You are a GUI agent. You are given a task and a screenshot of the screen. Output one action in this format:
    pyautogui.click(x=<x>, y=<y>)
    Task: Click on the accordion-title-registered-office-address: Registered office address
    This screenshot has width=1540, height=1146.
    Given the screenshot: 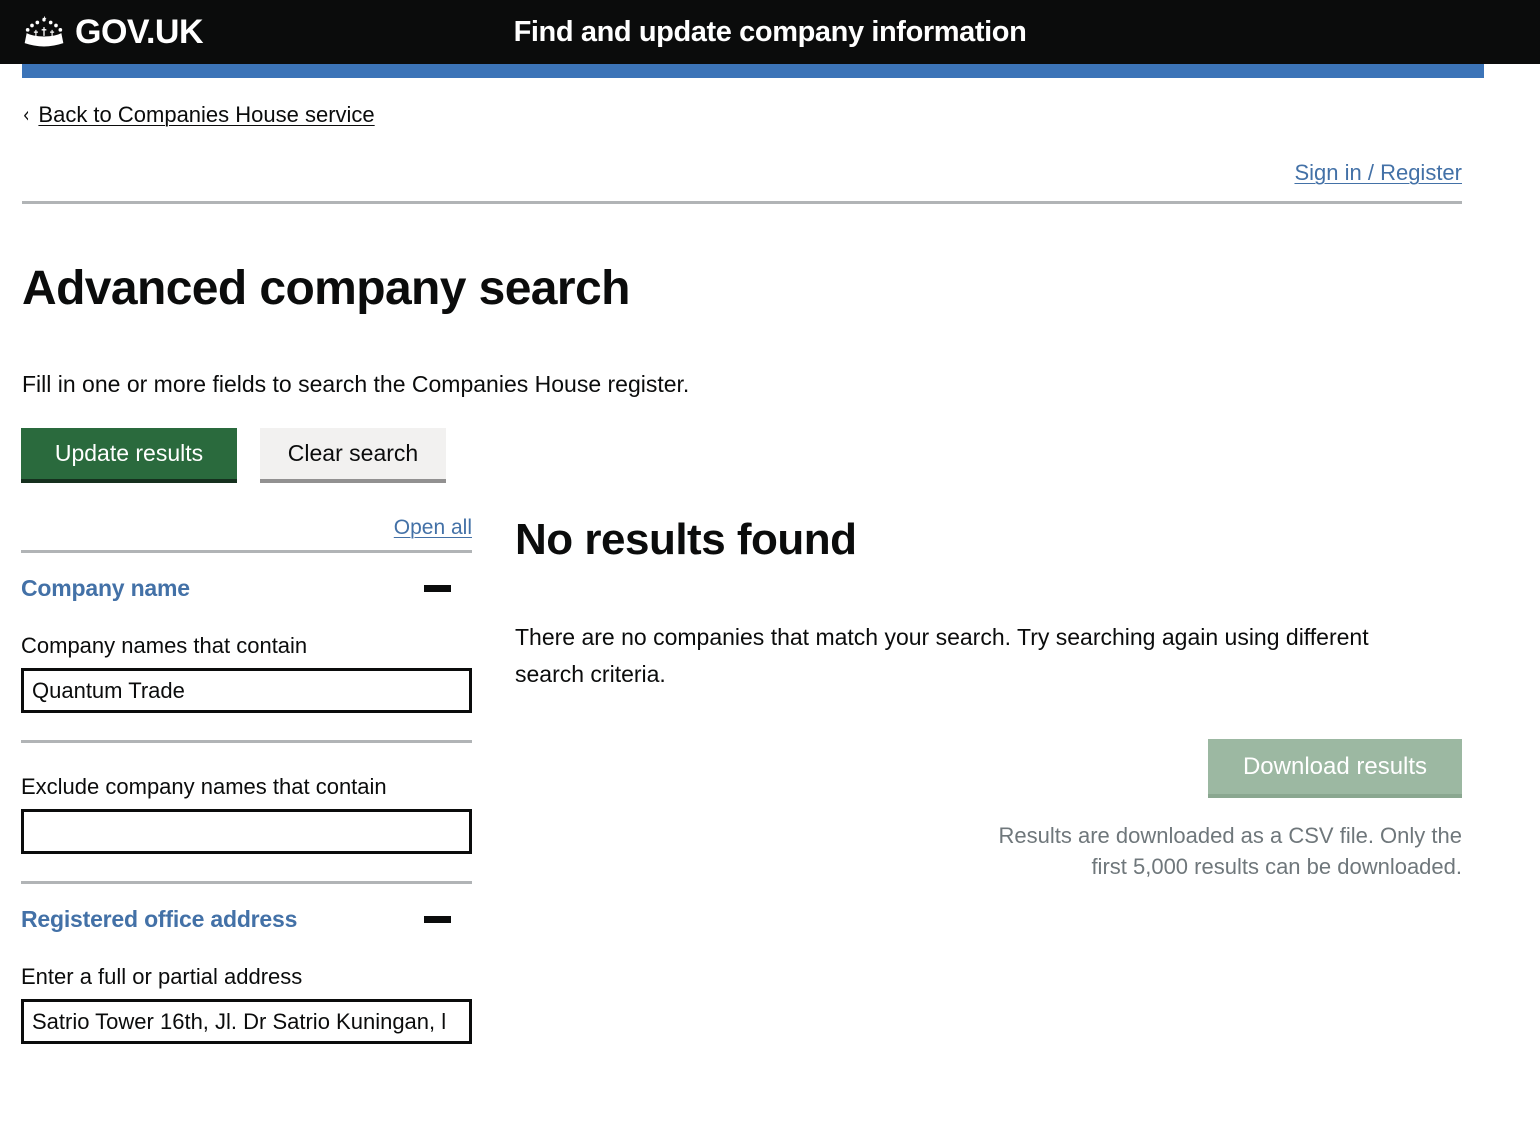 What is the action you would take?
    pyautogui.click(x=159, y=919)
    